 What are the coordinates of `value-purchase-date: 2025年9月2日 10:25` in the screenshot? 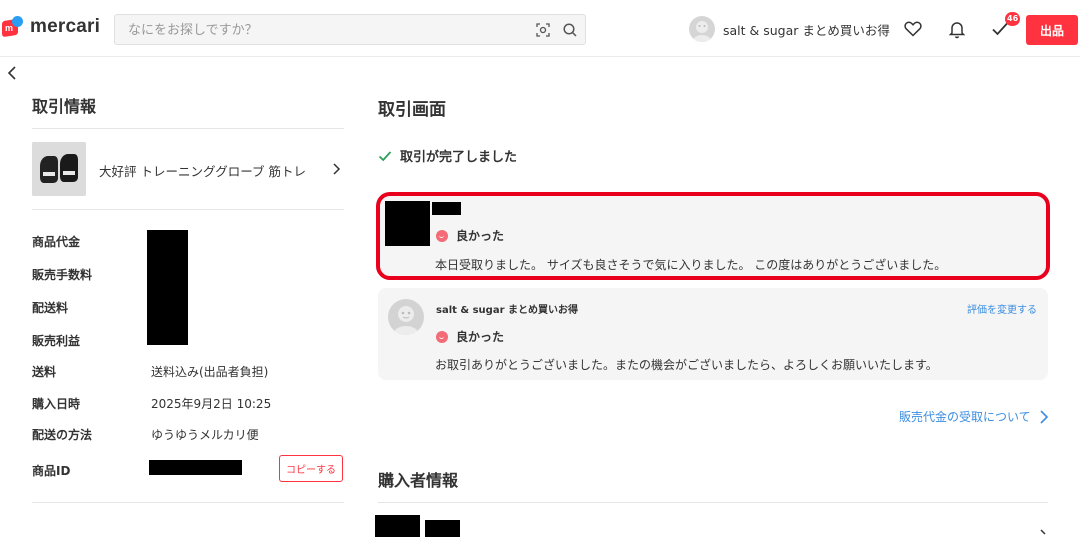 It's located at (211, 404).